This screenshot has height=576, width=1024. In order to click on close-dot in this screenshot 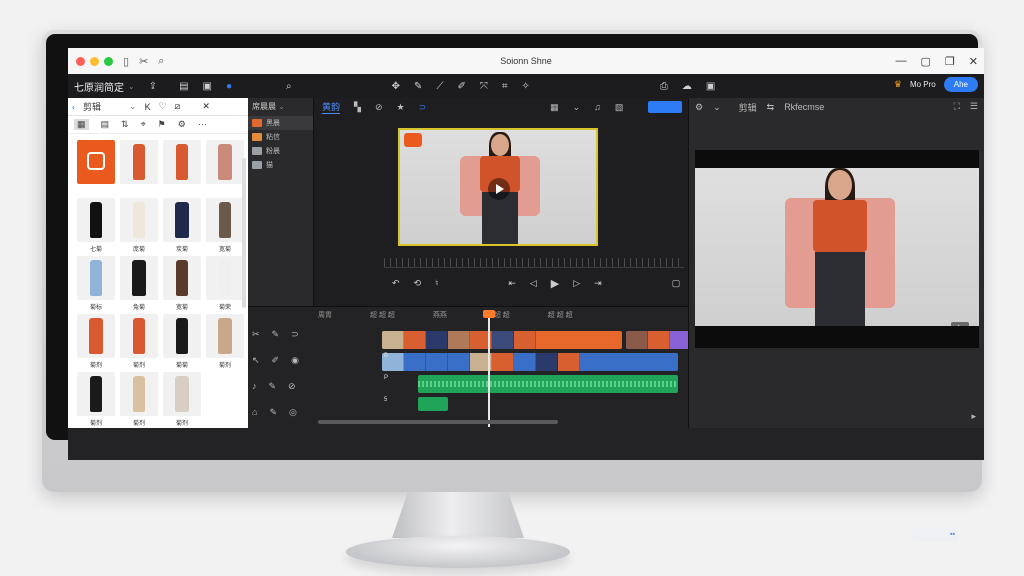, I will do `click(80, 61)`.